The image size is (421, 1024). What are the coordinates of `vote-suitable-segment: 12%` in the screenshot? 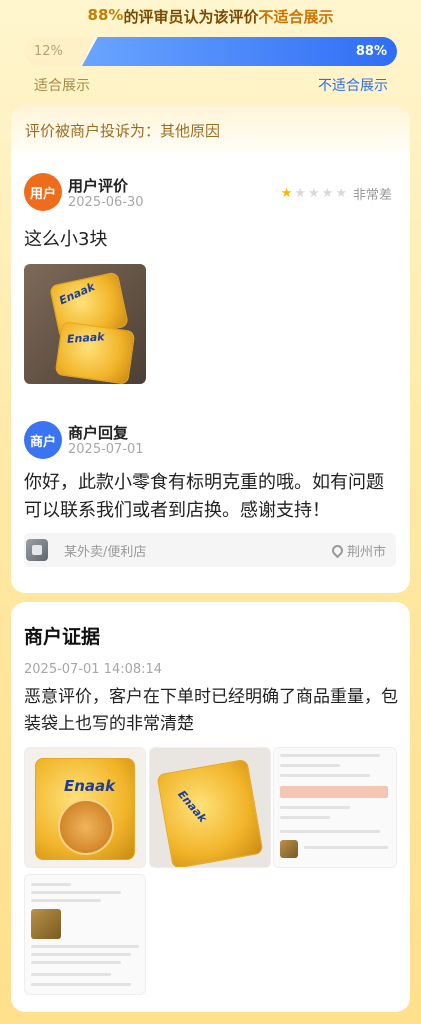 It's located at (59, 51).